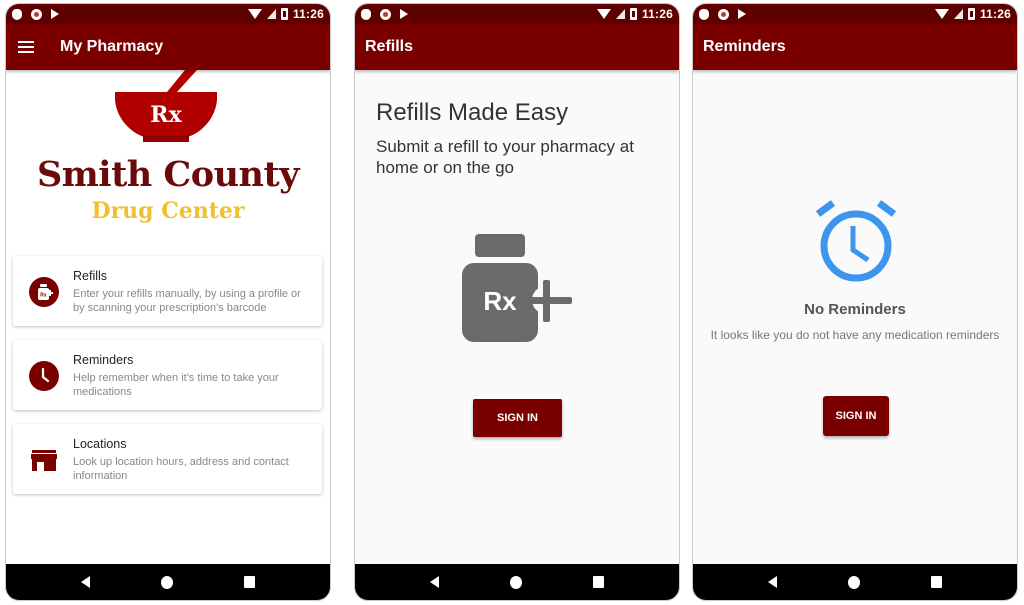  What do you see at coordinates (44, 460) in the screenshot?
I see `store-icon` at bounding box center [44, 460].